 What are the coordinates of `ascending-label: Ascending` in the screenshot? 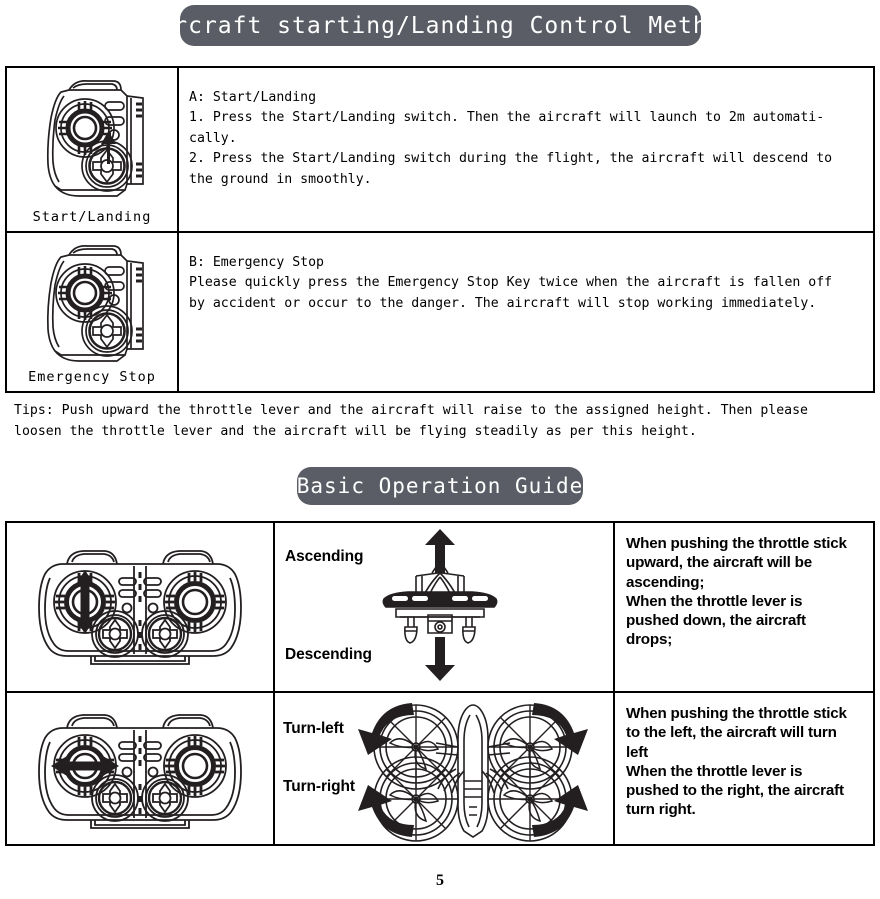 It's located at (324, 556).